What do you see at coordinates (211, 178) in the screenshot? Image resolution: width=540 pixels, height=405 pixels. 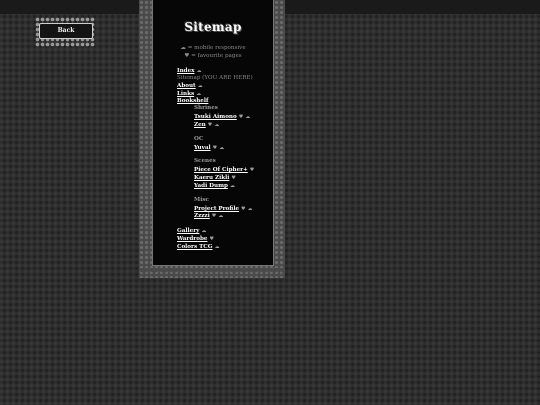 I see `kaeru-zikli-link: Kaeru Zikli` at bounding box center [211, 178].